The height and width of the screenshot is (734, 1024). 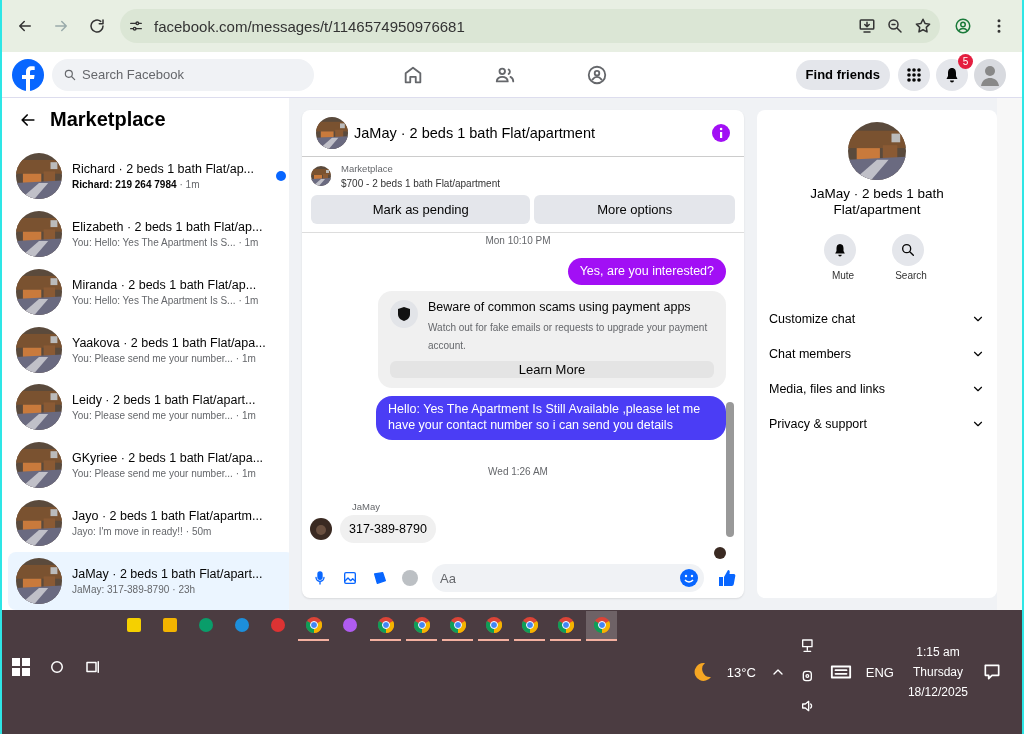 I want to click on avatar-icon, so click(x=321, y=528).